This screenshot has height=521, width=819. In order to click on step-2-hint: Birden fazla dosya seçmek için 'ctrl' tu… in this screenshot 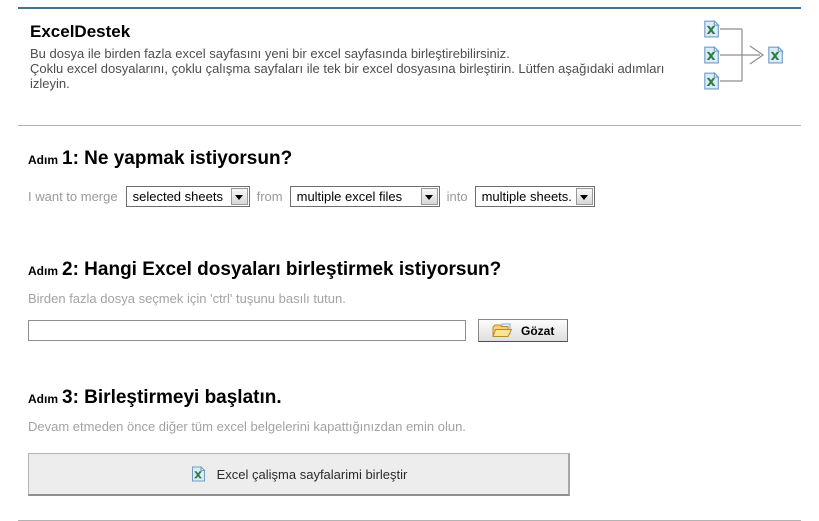, I will do `click(187, 298)`.